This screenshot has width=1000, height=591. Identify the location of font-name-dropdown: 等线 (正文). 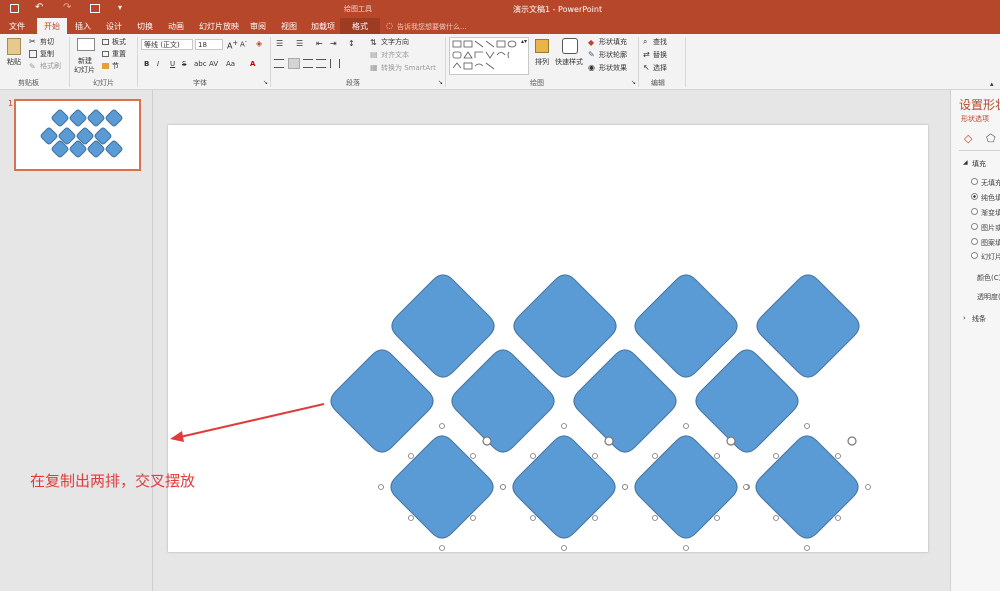
(167, 44).